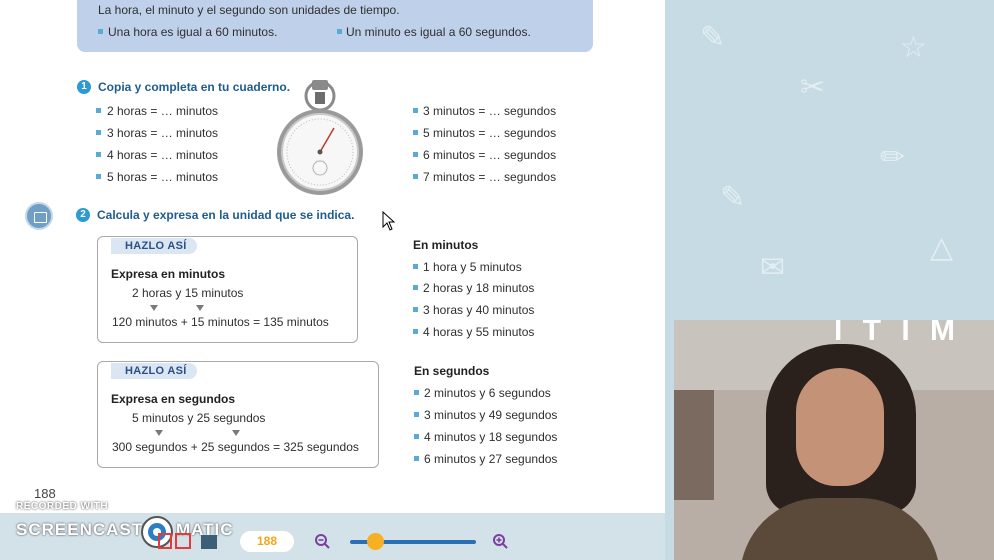 This screenshot has height=560, width=994. What do you see at coordinates (479, 332) in the screenshot?
I see `minutes-item: 4 horas y 55 minutos` at bounding box center [479, 332].